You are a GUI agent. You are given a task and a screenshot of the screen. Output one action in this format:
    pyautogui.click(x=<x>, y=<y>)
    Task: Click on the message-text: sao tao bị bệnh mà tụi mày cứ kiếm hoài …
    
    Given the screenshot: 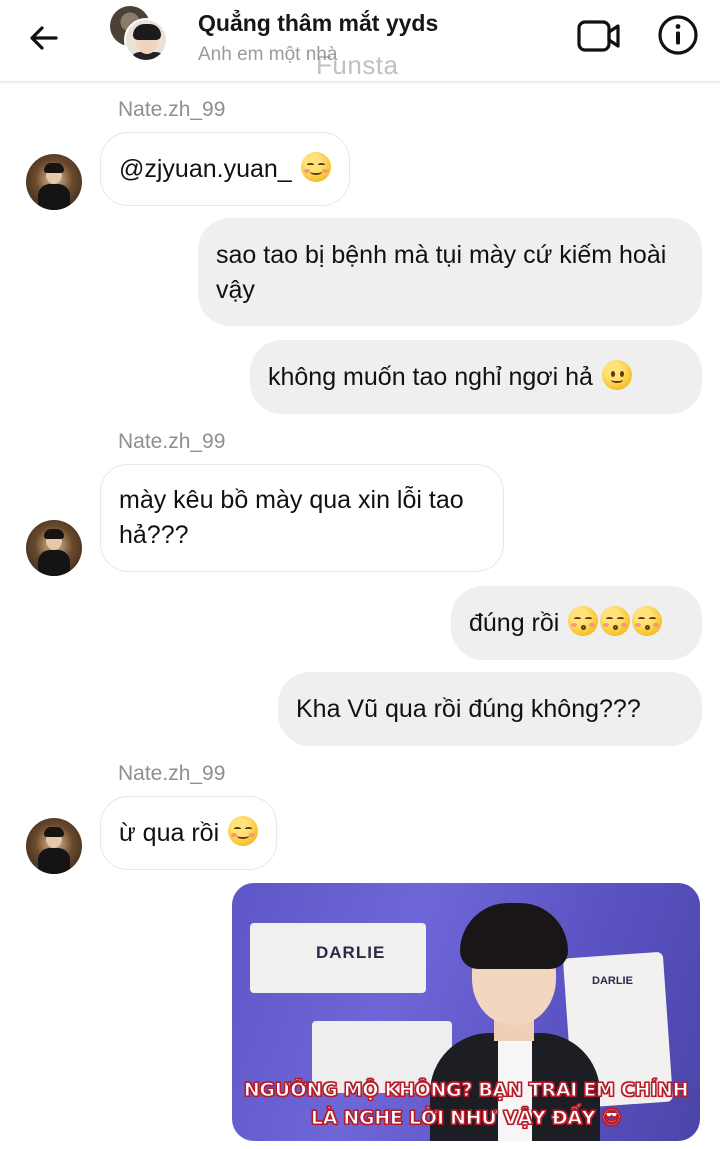 What is the action you would take?
    pyautogui.click(x=441, y=272)
    